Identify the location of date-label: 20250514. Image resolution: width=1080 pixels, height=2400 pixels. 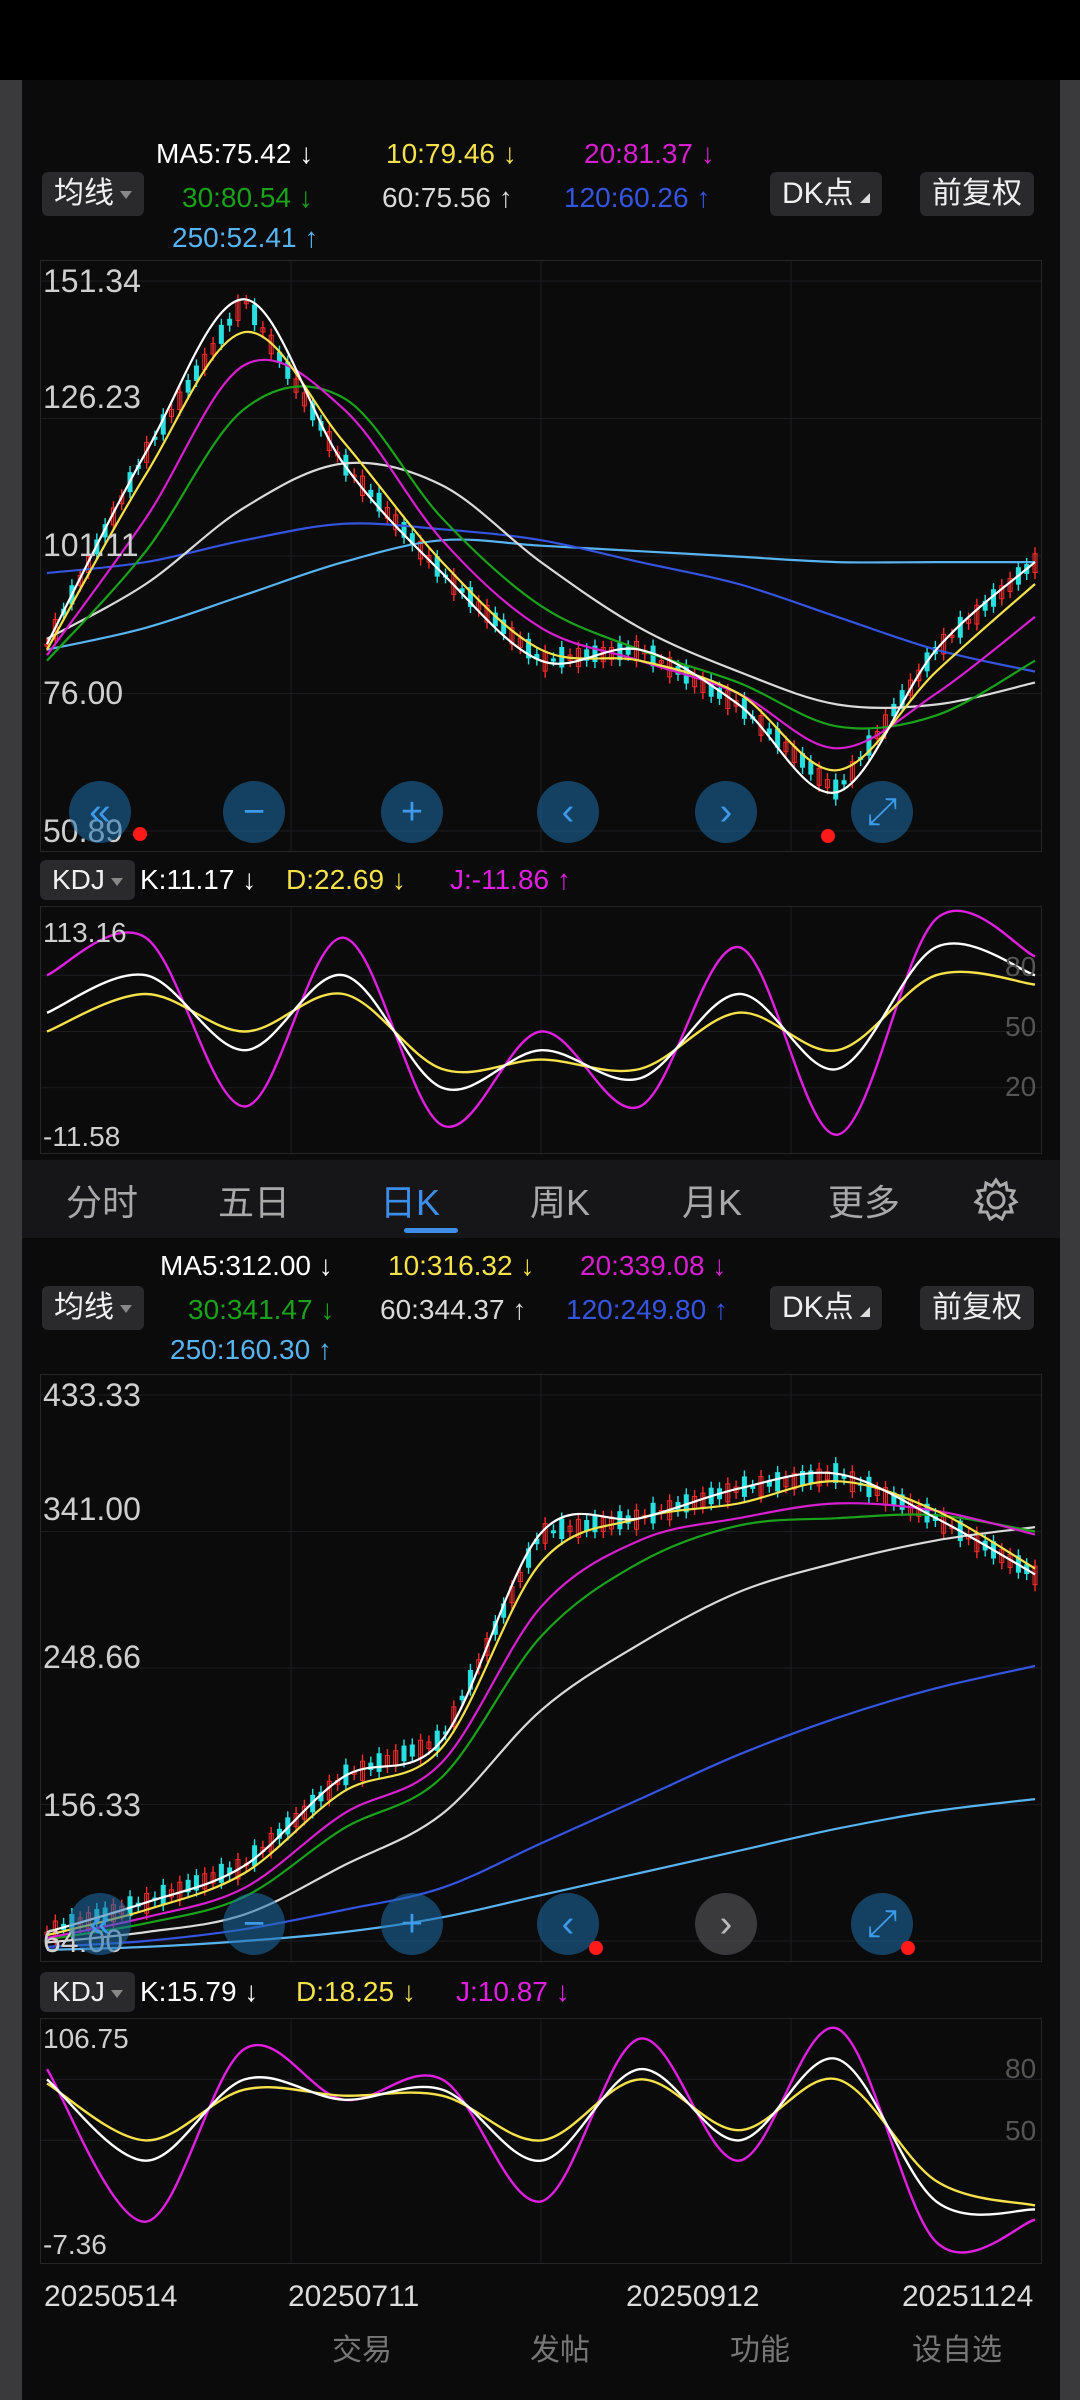
(111, 2296).